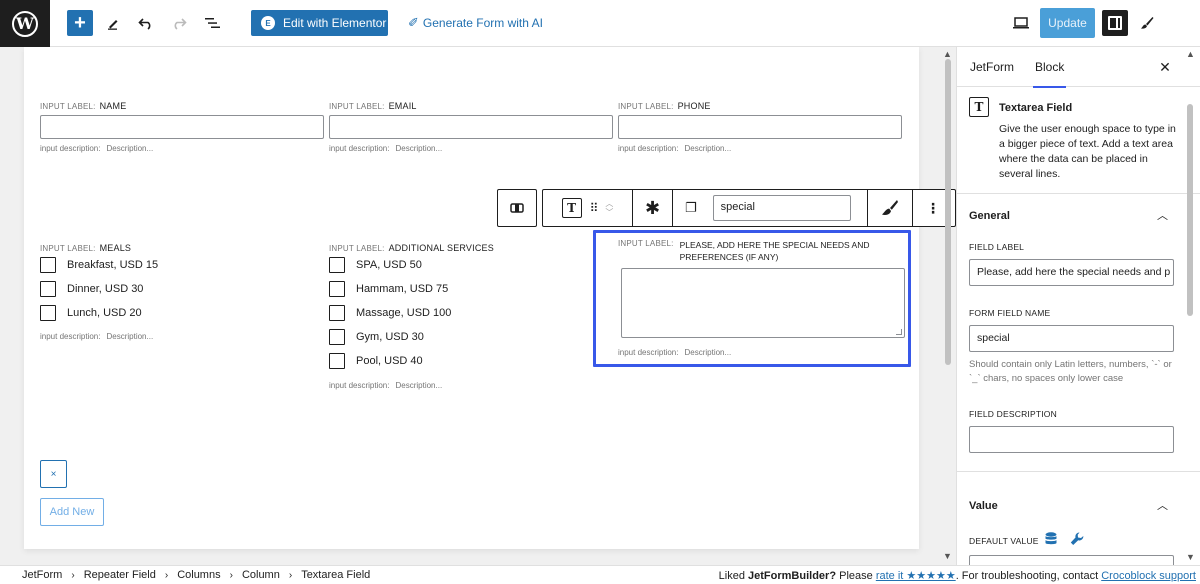 This screenshot has width=1200, height=584. Describe the element at coordinates (763, 303) in the screenshot. I see `special-needs-textarea` at that location.